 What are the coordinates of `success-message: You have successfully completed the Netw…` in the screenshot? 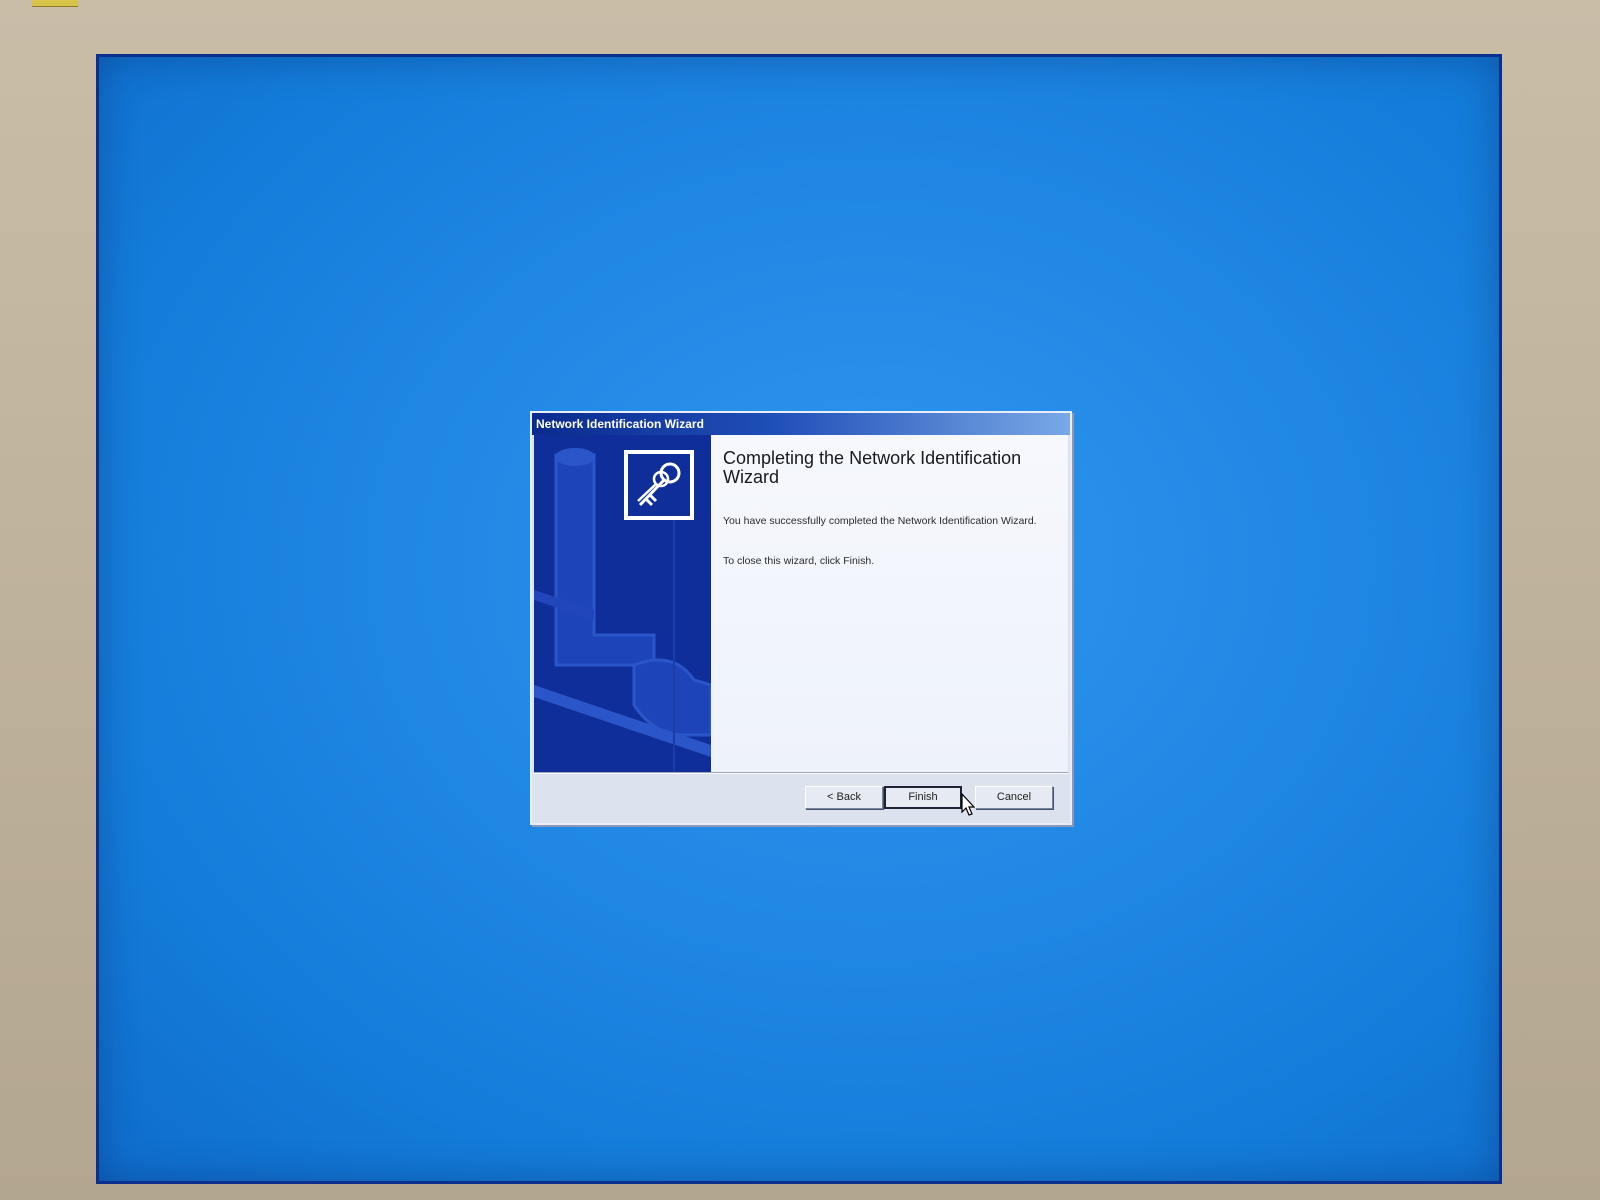 It's located at (880, 521).